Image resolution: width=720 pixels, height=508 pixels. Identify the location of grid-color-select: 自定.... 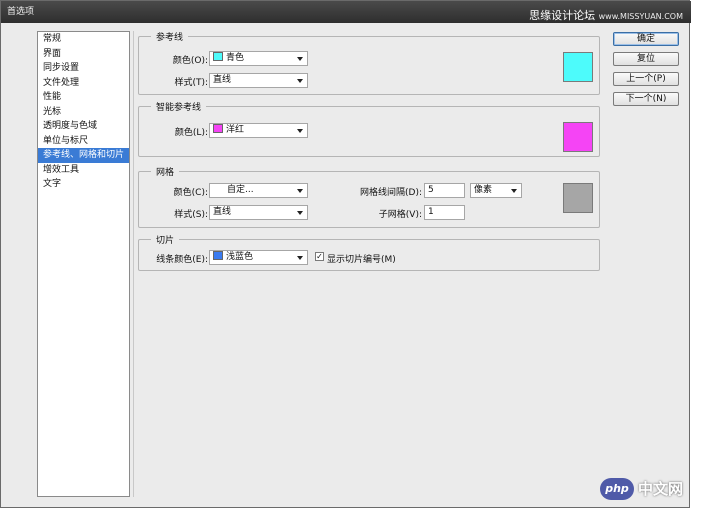
(258, 190).